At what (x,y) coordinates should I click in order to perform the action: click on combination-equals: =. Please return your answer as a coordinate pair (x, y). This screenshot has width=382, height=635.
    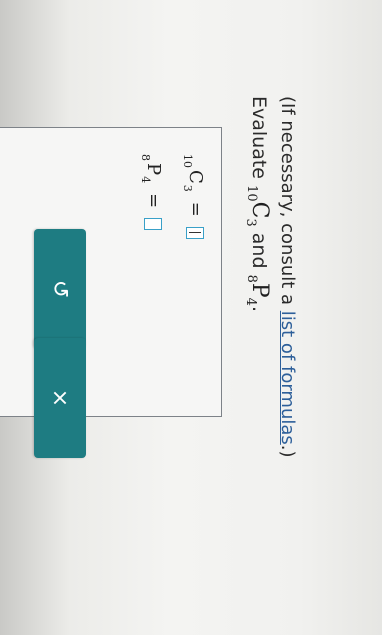
    Looking at the image, I should click on (195, 209).